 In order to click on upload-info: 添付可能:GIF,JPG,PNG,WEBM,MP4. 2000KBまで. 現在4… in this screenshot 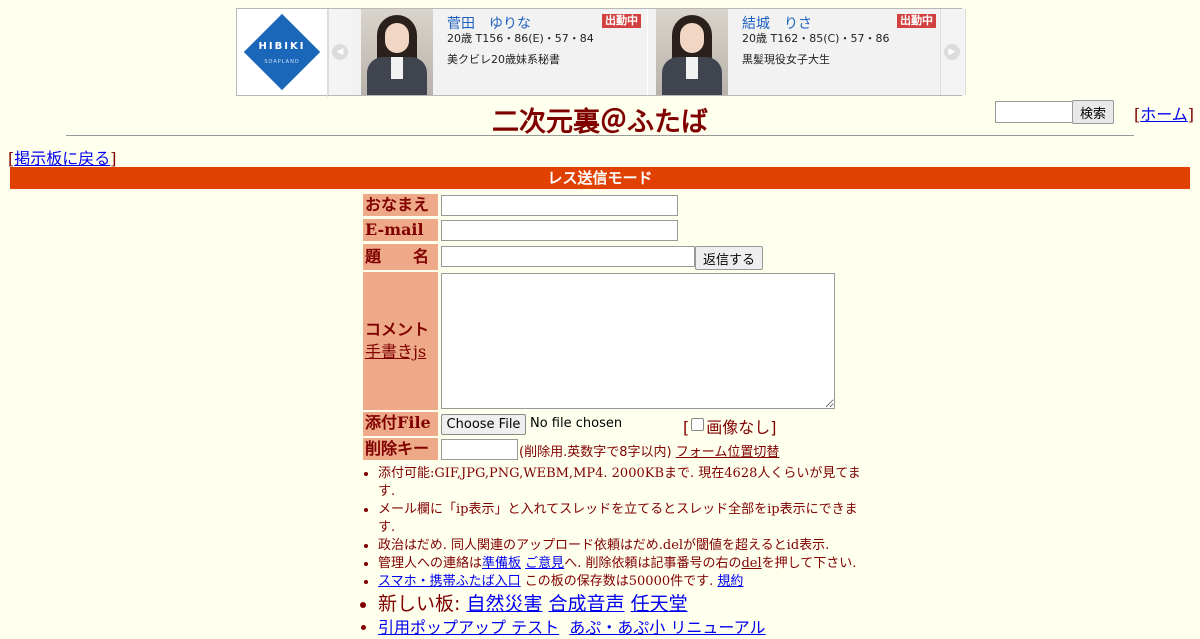, I will do `click(619, 482)`.